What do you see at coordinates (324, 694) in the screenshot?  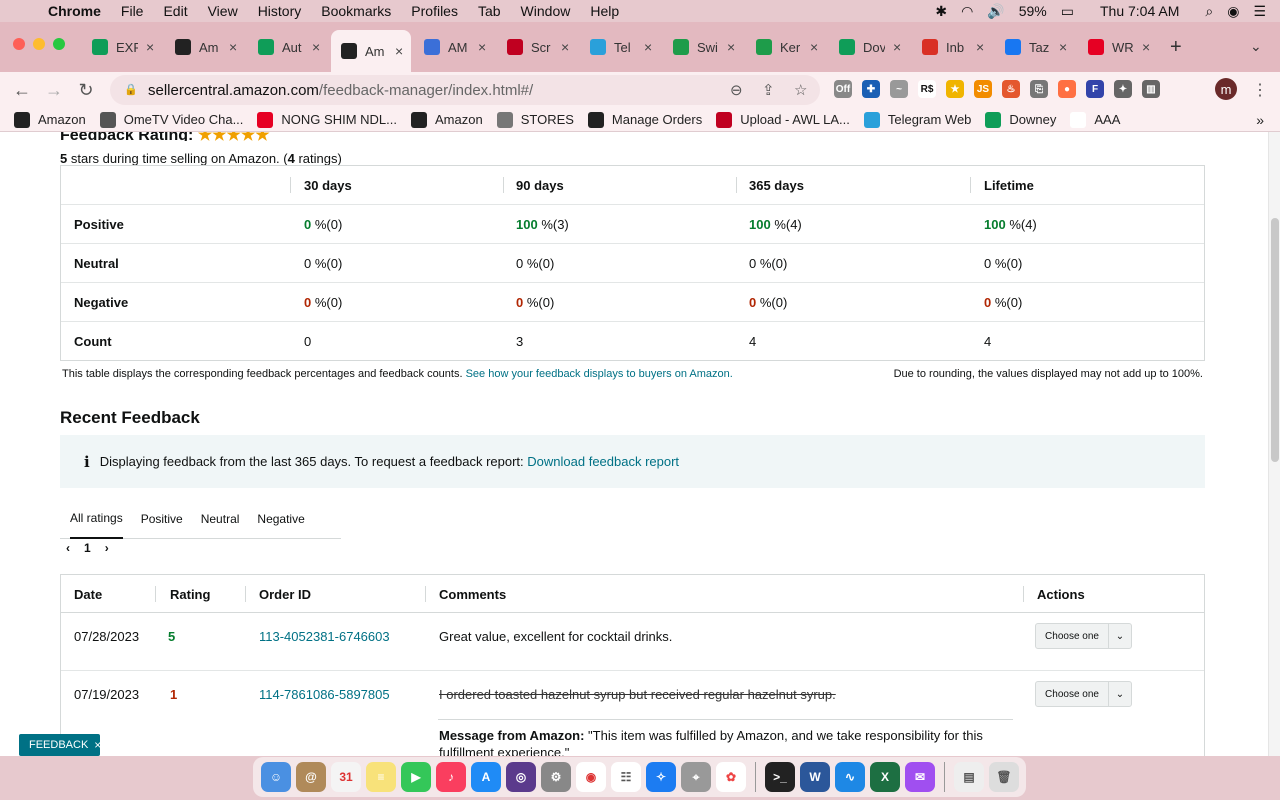 I see `order-id-link: 114-7861086-5897805` at bounding box center [324, 694].